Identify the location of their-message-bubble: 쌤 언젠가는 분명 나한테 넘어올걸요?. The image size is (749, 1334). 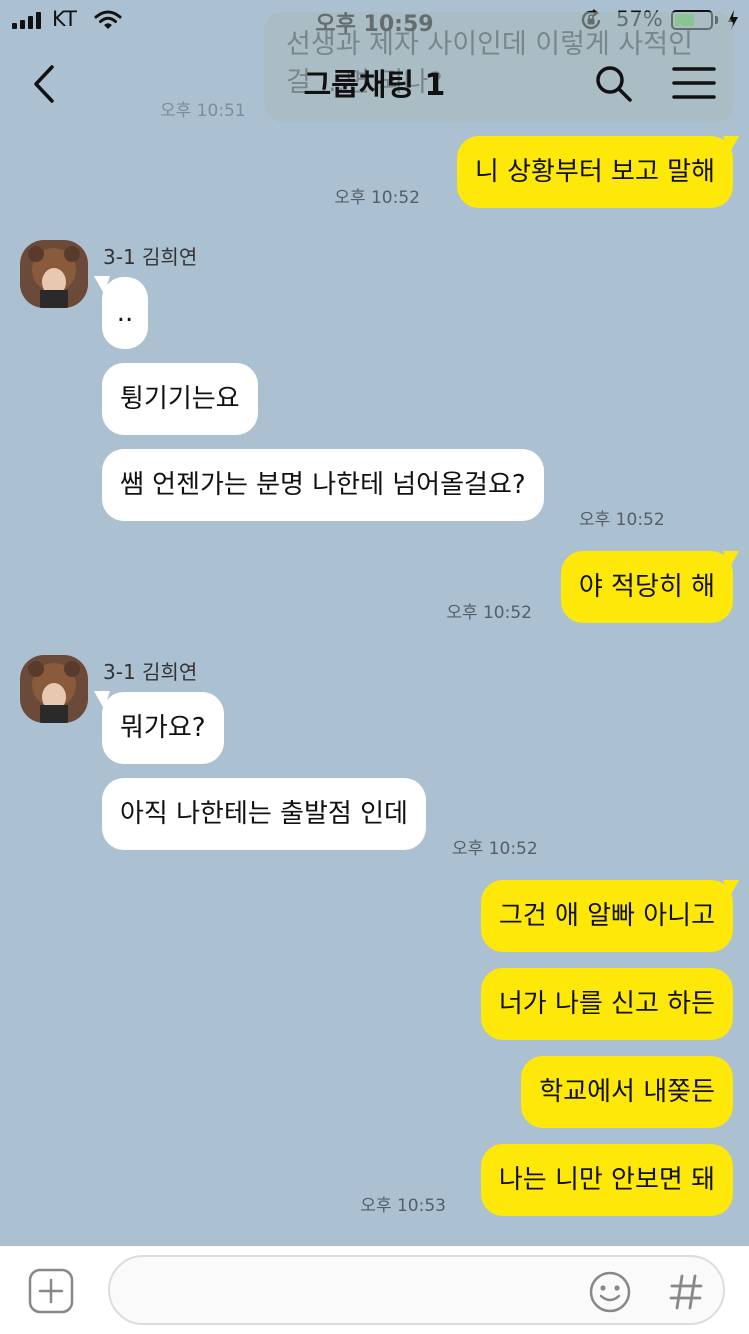
(323, 485).